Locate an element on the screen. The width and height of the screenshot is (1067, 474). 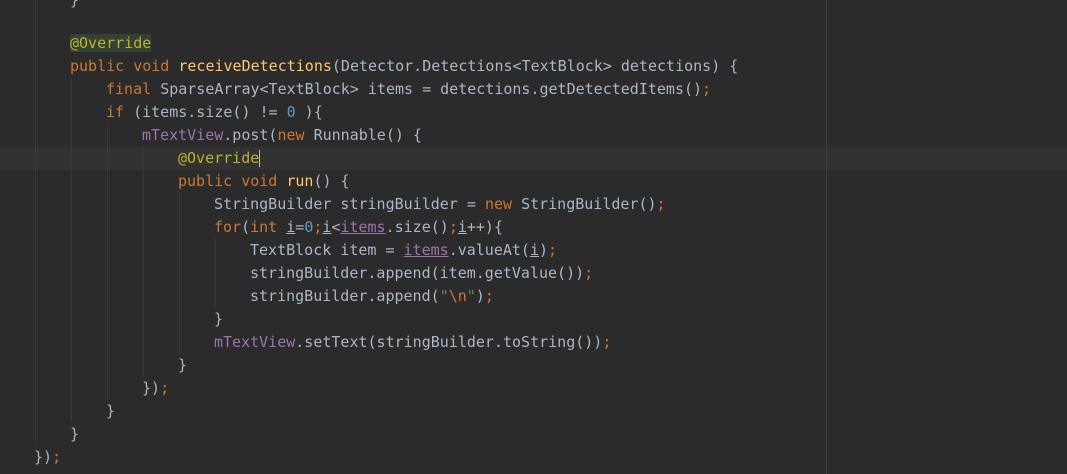
code-line: mTextView.post(new Runnable() { is located at coordinates (282, 135).